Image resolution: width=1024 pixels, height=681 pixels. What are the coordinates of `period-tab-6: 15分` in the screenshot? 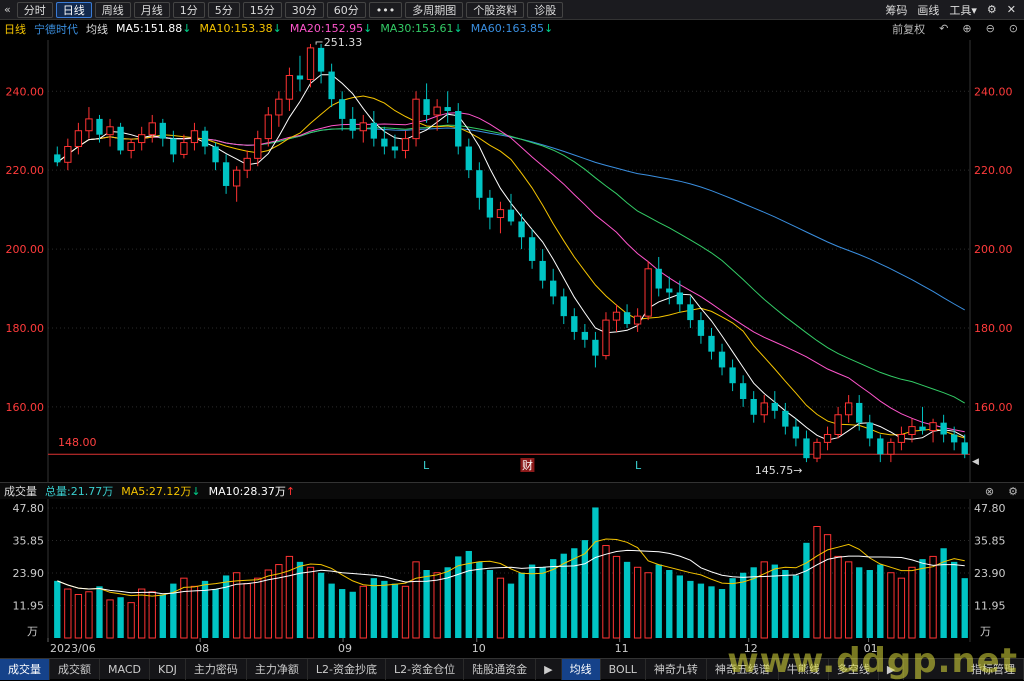 It's located at (262, 9).